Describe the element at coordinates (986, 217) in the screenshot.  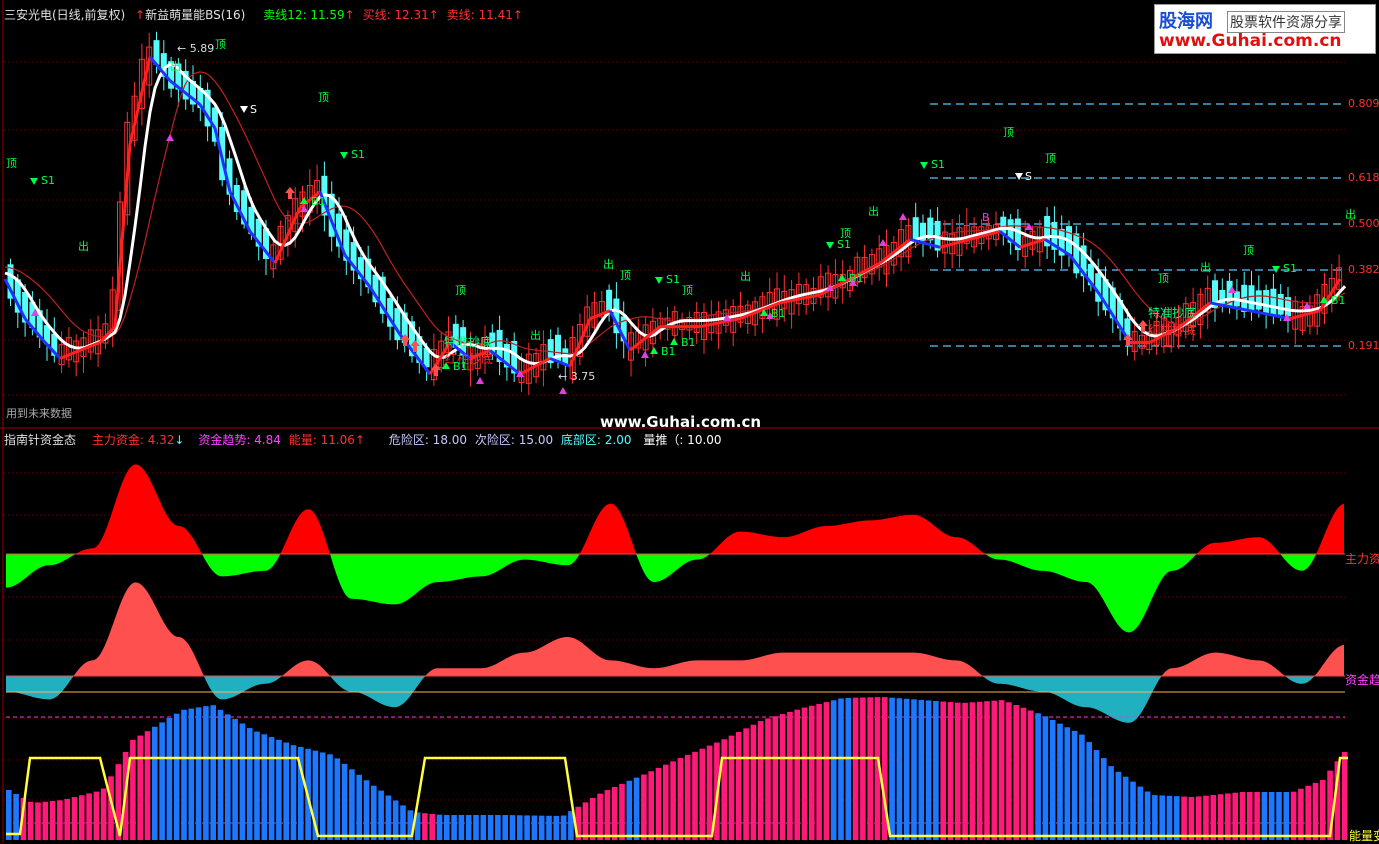
I see `b-marker: B` at that location.